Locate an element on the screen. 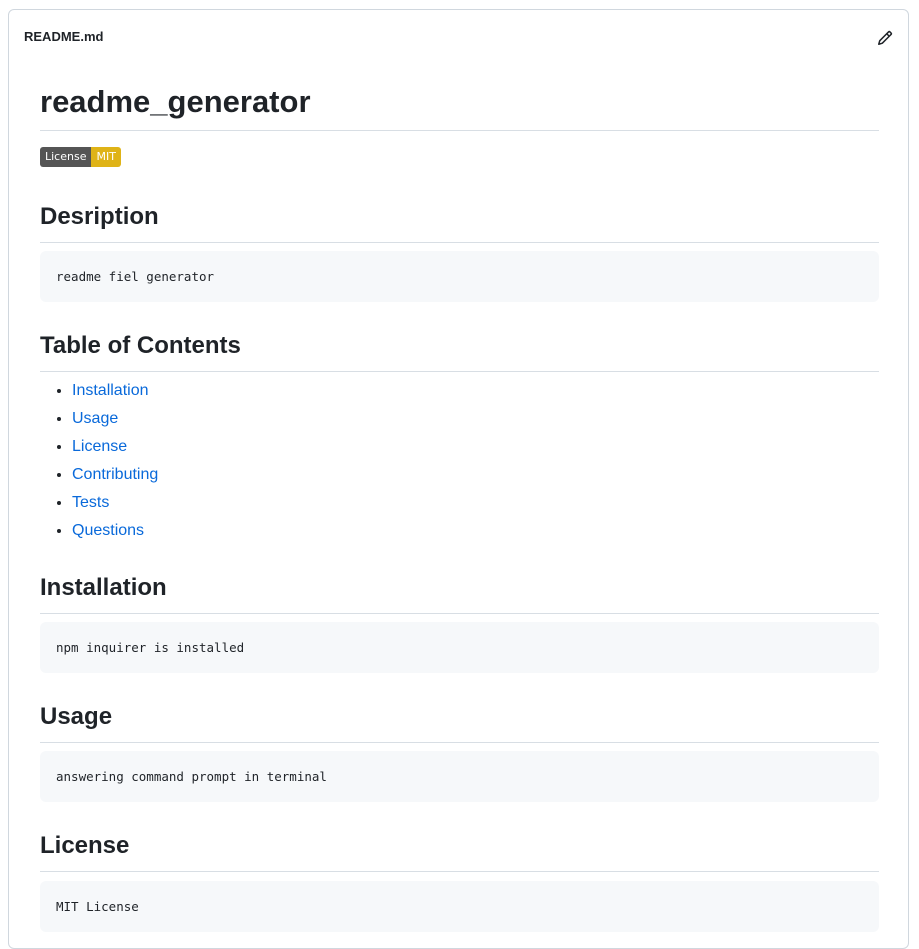 This screenshot has height=949, width=919. installation-heading: Installation is located at coordinates (459, 593).